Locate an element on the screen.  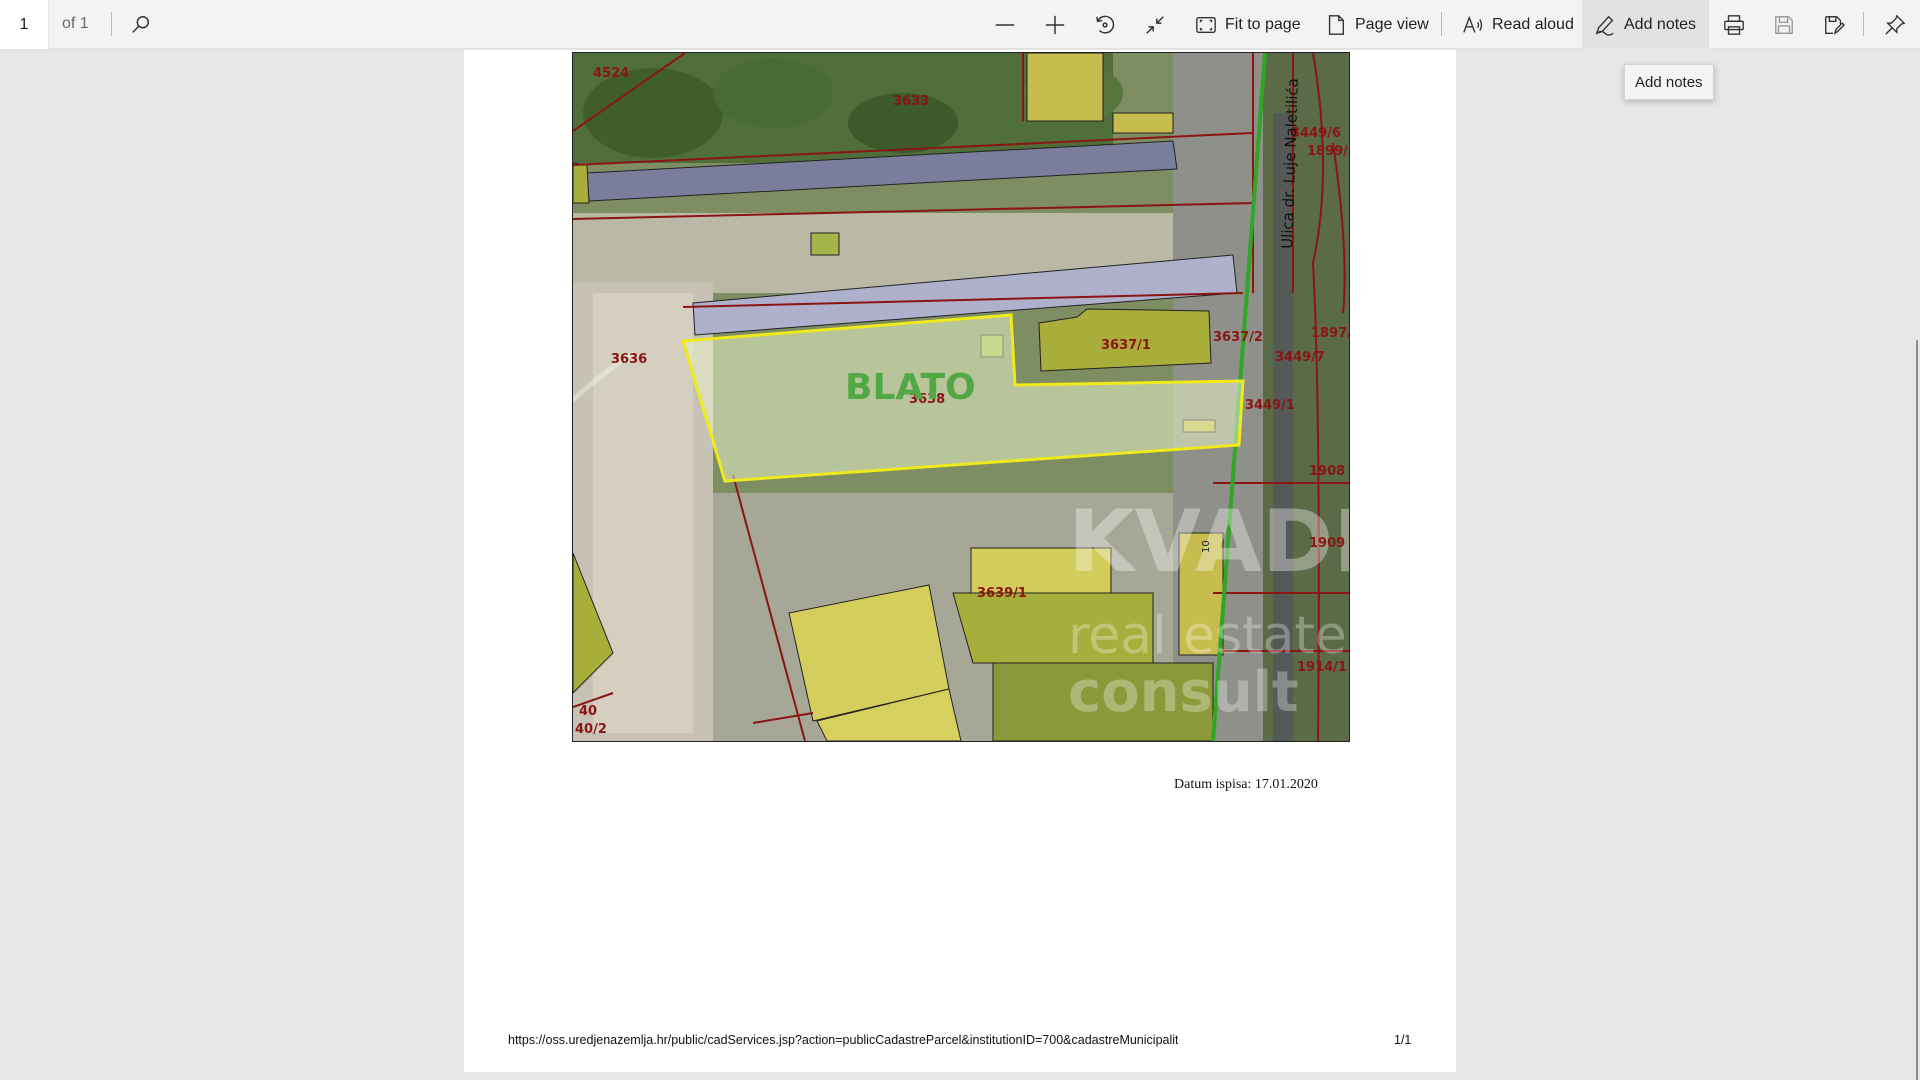
add-notes-label: Add notes is located at coordinates (1660, 24).